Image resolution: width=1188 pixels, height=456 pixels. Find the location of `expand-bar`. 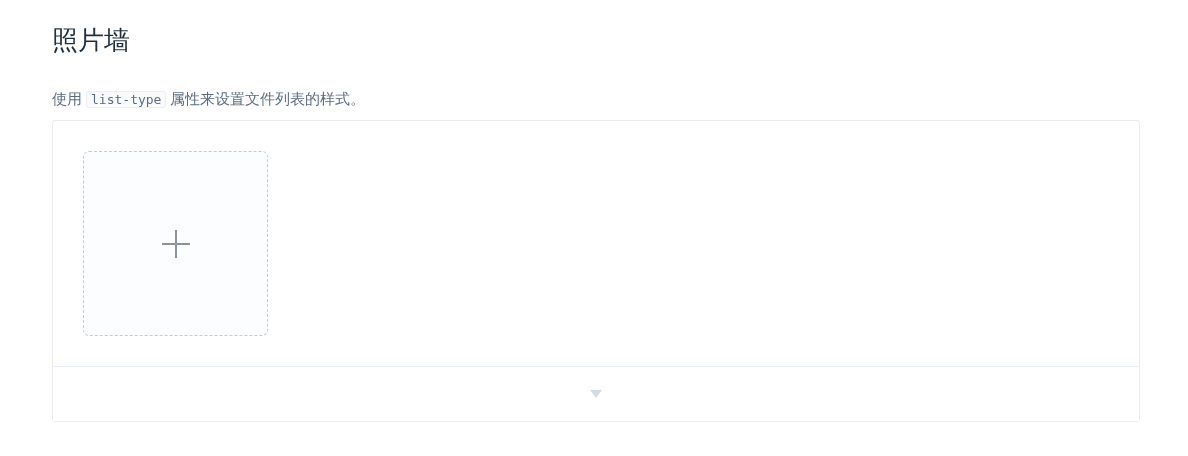

expand-bar is located at coordinates (596, 393).